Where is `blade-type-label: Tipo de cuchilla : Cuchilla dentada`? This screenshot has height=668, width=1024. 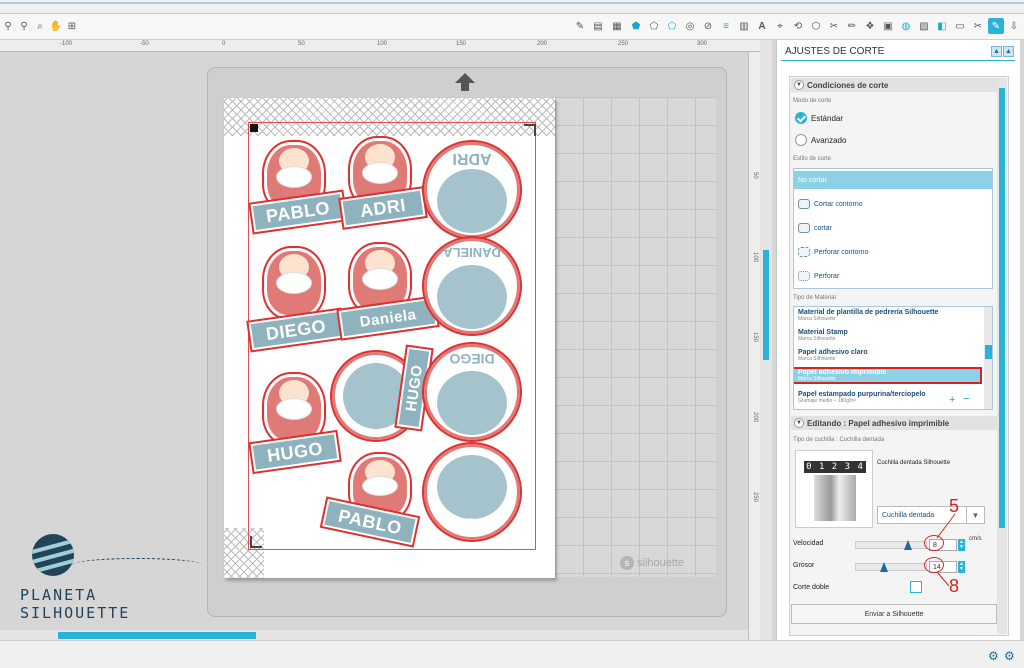
blade-type-label: Tipo de cuchilla : Cuchilla dentada is located at coordinates (839, 440).